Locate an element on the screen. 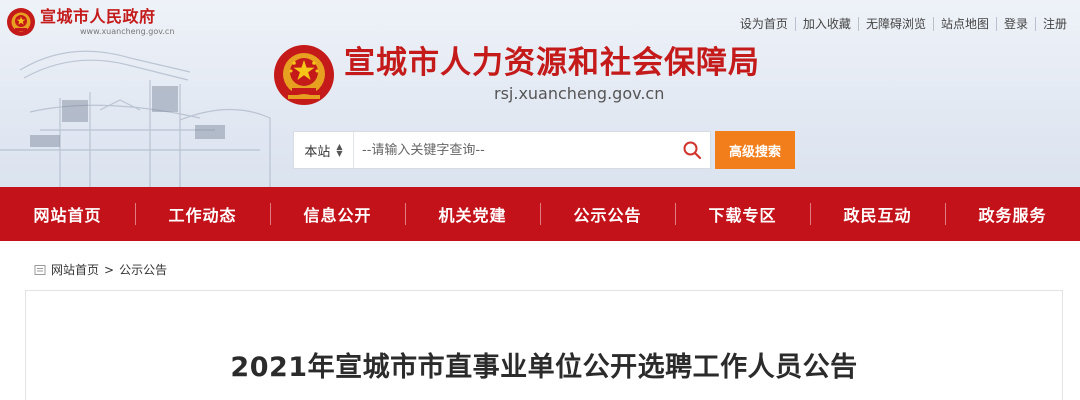 This screenshot has width=1080, height=400. top-link-set-homepage: 设为首页 is located at coordinates (764, 24).